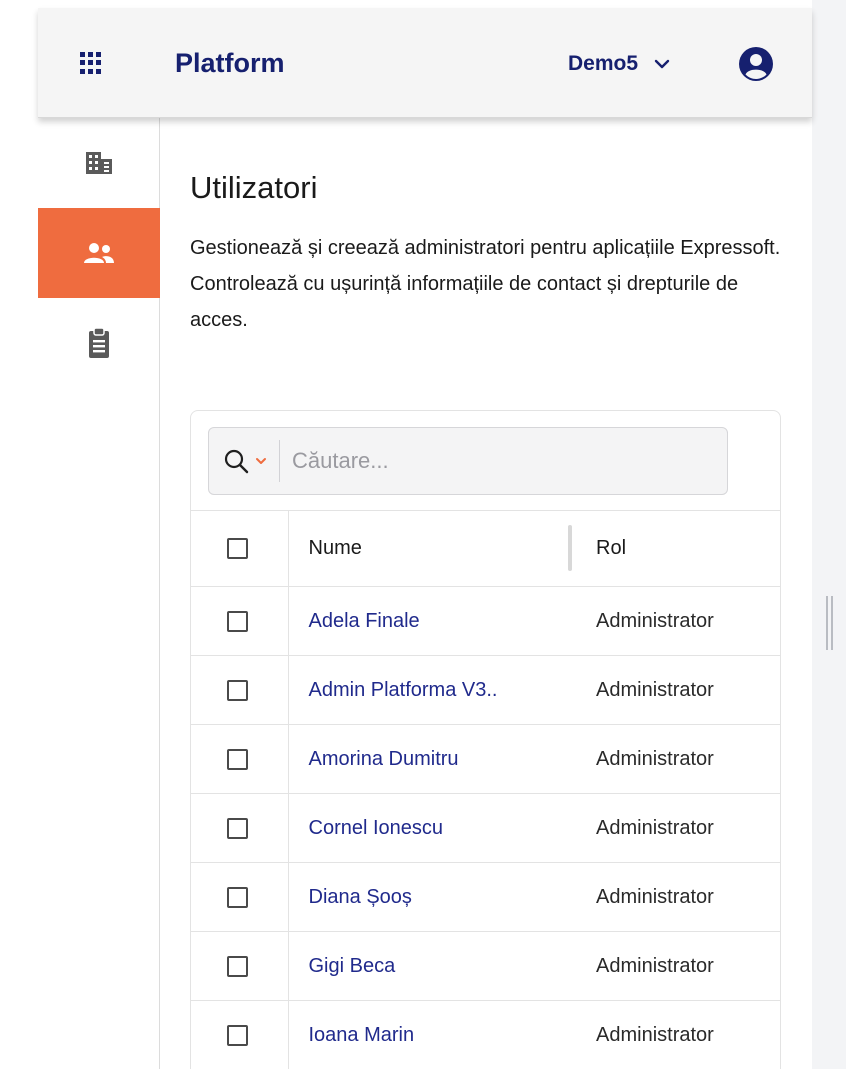  Describe the element at coordinates (335, 548) in the screenshot. I see `column-header-name-label: Nume` at that location.